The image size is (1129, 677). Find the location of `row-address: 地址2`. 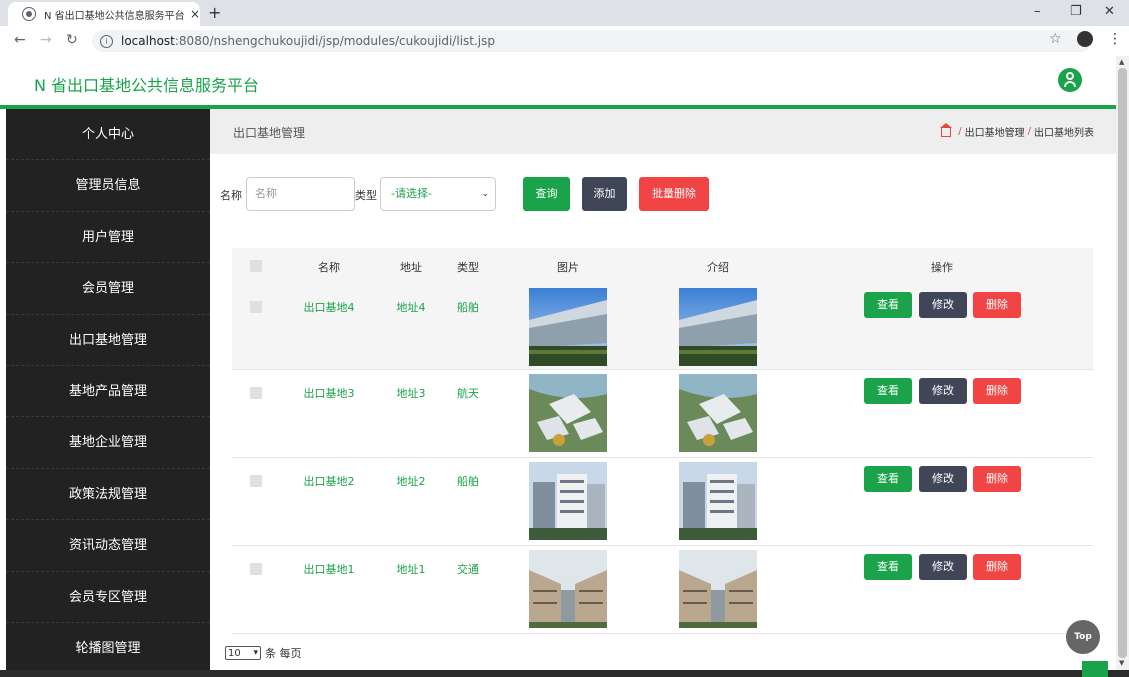

row-address: 地址2 is located at coordinates (411, 481).